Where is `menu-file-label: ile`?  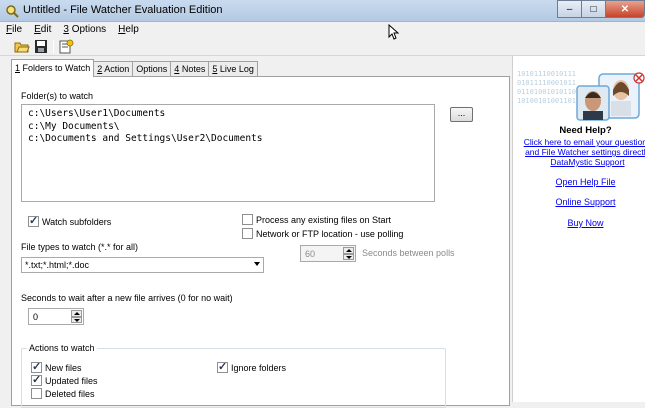
menu-file-label: ile is located at coordinates (17, 29).